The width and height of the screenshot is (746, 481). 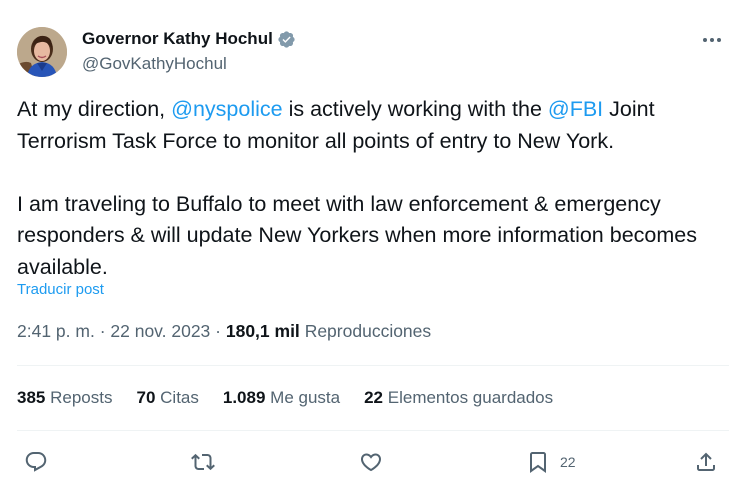 I want to click on repost-icon, so click(x=203, y=462).